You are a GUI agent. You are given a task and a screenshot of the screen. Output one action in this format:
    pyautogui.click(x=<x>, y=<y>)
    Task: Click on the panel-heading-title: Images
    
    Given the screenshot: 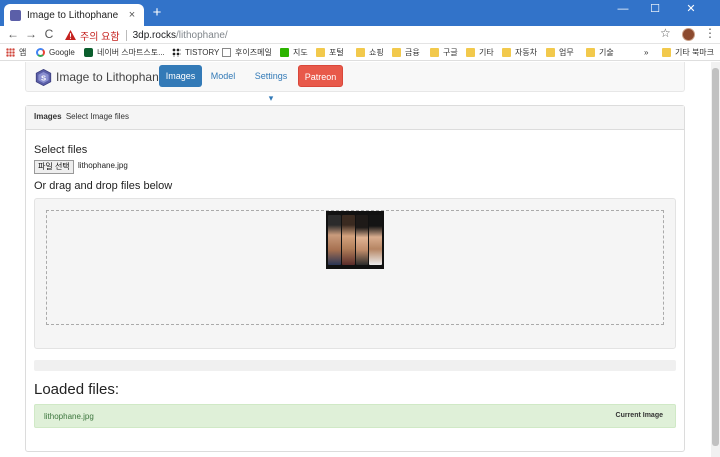 What is the action you would take?
    pyautogui.click(x=48, y=116)
    